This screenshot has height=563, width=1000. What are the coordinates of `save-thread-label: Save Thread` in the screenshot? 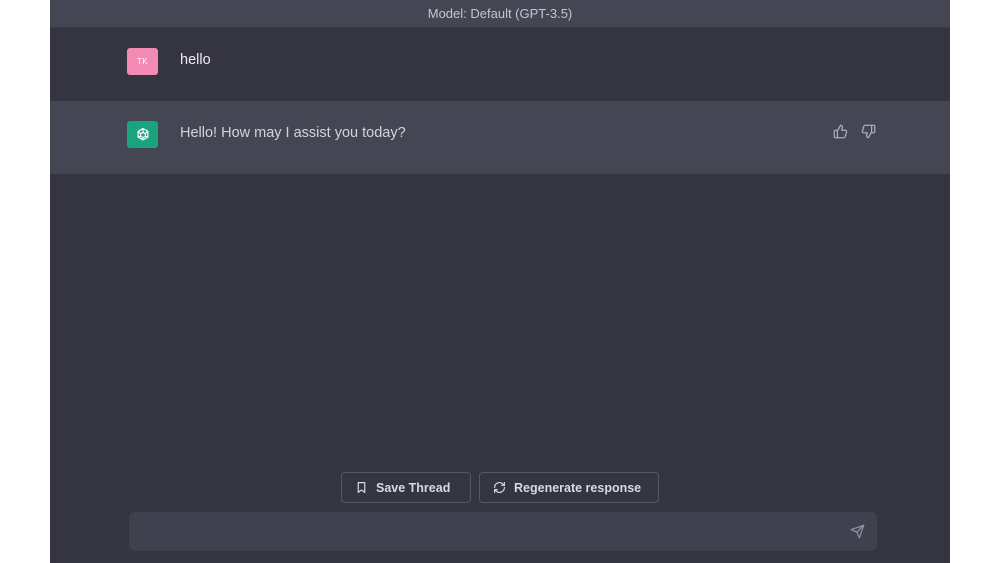 It's located at (413, 487).